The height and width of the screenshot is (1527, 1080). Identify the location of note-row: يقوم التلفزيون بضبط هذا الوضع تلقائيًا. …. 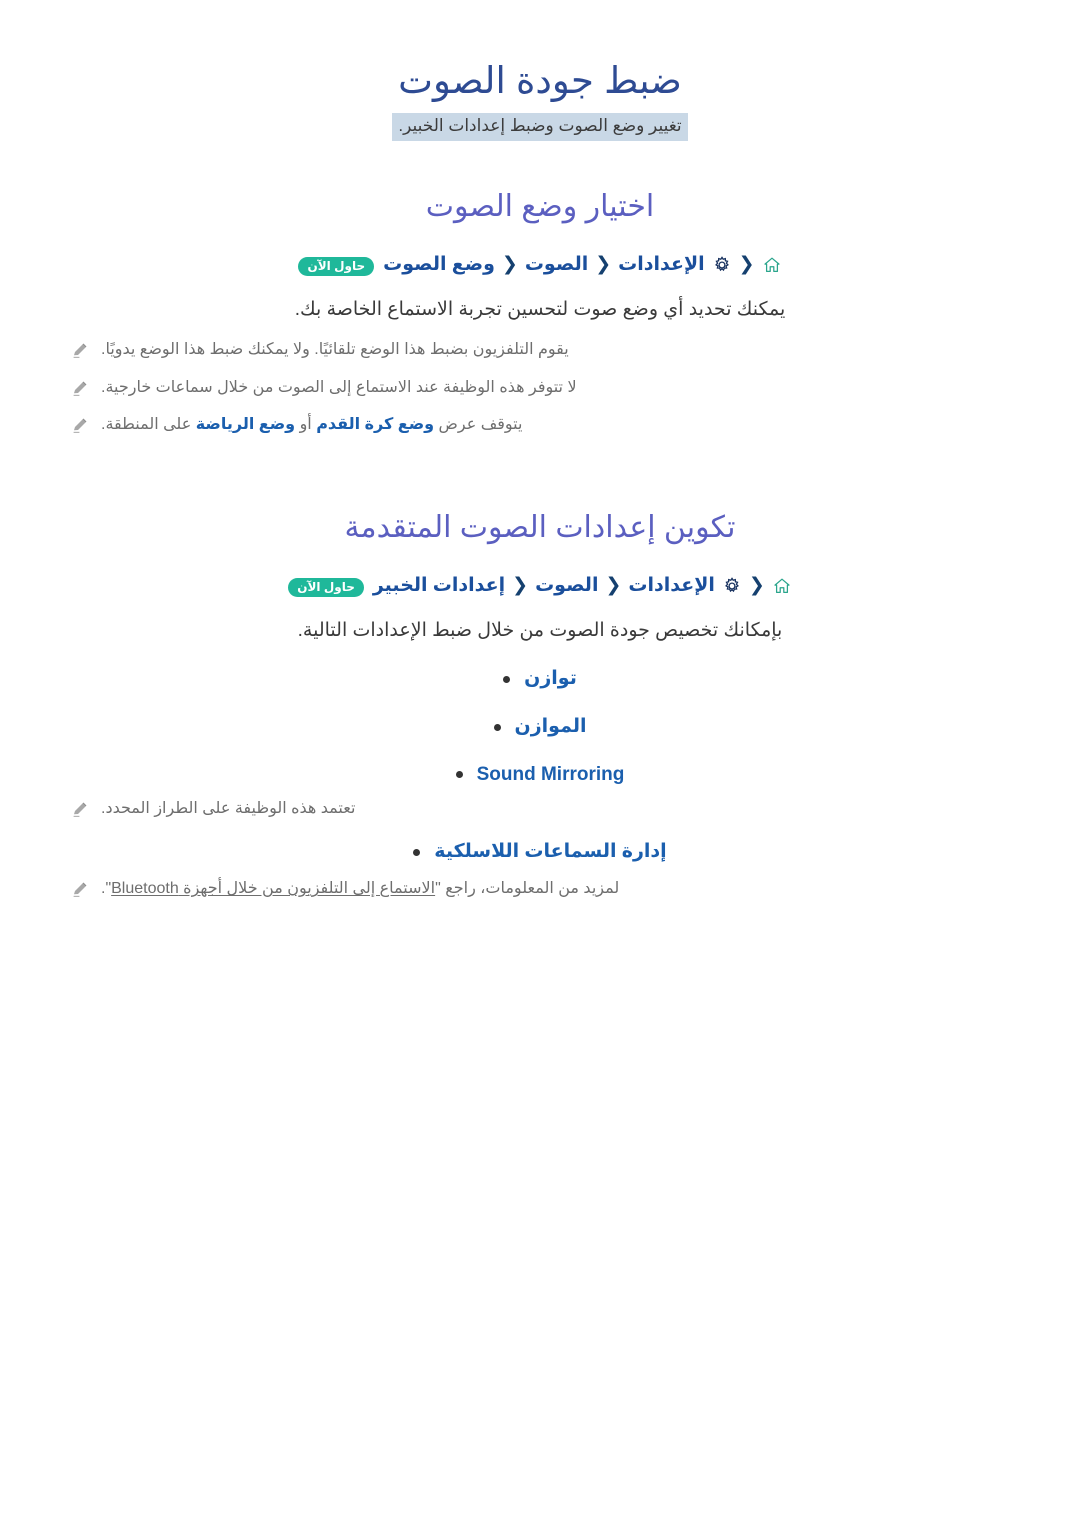
(540, 349).